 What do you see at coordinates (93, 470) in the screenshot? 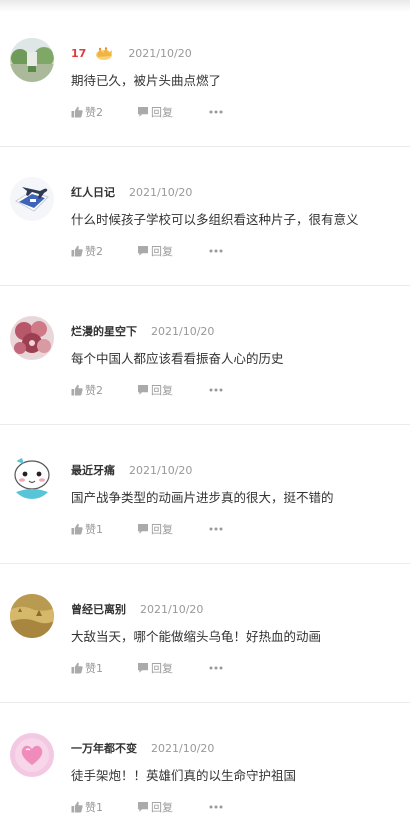
I see `username: 最近牙痛` at bounding box center [93, 470].